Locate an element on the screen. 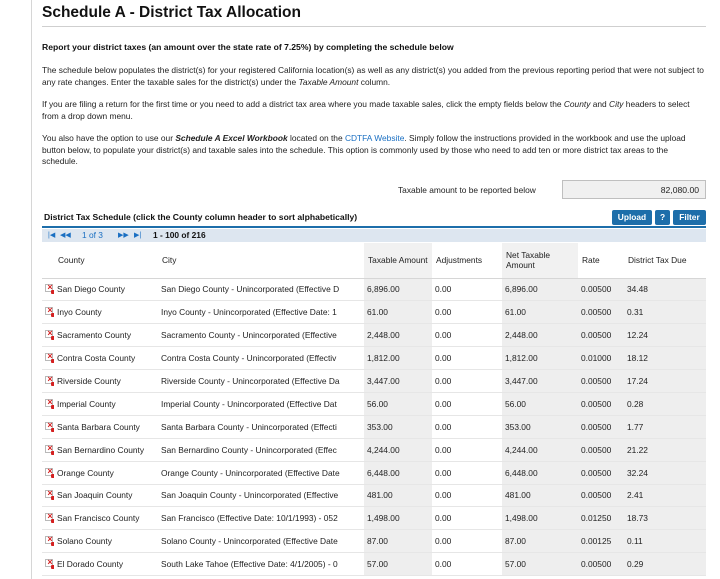 This screenshot has height=579, width=720. net-taxable-amount-cell: 87.00 is located at coordinates (540, 541).